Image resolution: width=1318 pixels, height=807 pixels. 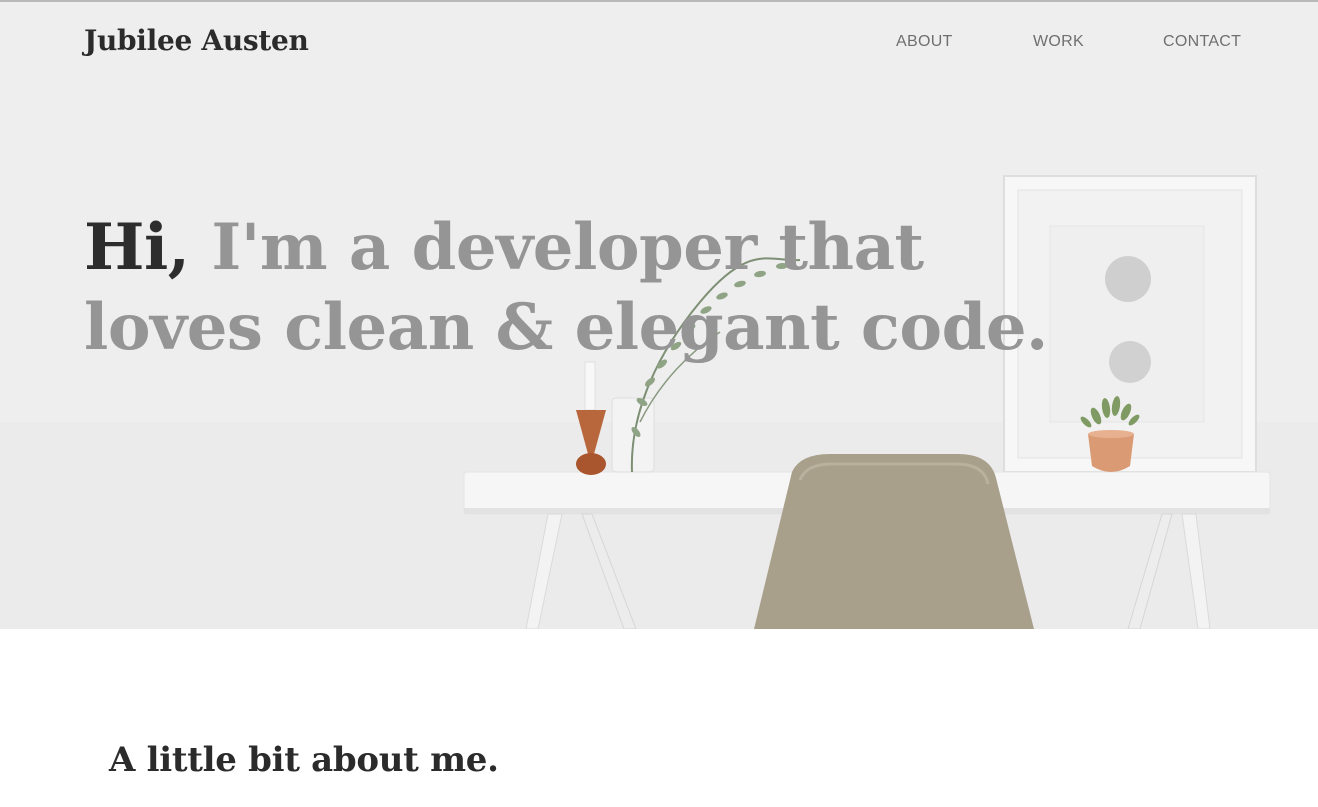 I want to click on nav-link-about: ABOUT, so click(x=924, y=42).